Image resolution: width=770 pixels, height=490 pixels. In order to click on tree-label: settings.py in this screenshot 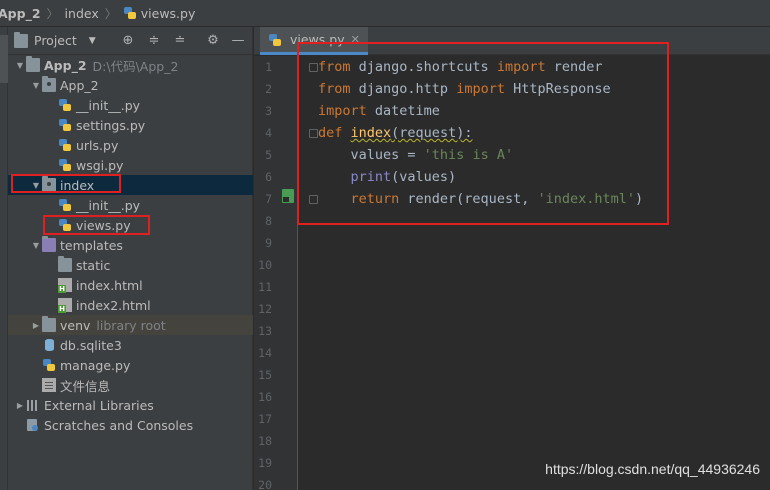, I will do `click(111, 125)`.